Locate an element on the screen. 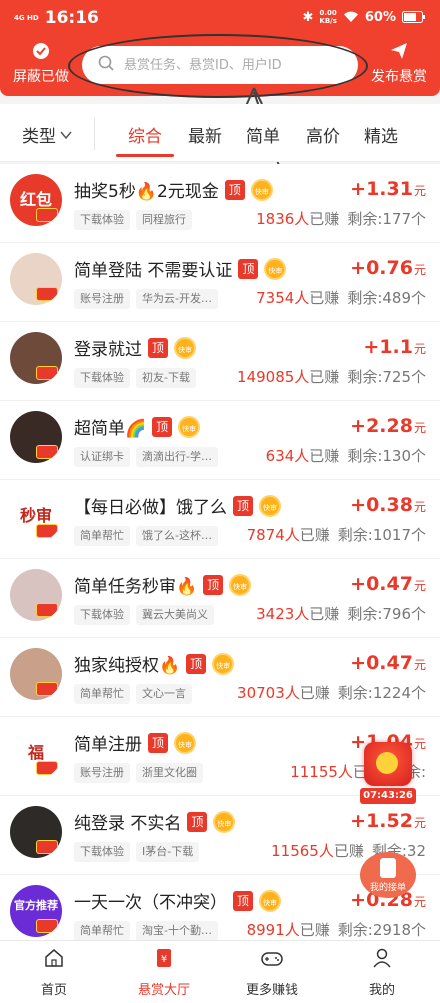  my-orders-float-button: 我的接单 is located at coordinates (388, 875).